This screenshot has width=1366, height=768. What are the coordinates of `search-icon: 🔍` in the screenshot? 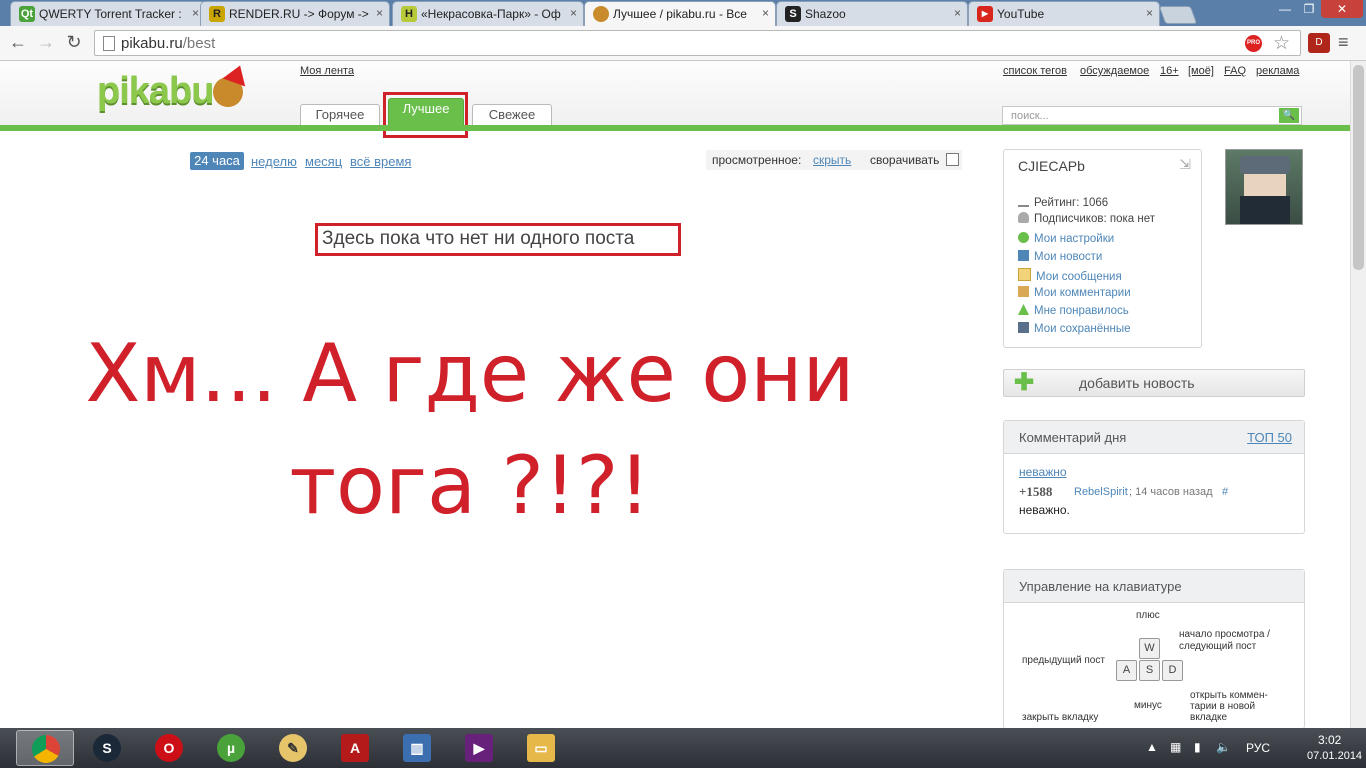 It's located at (1289, 115).